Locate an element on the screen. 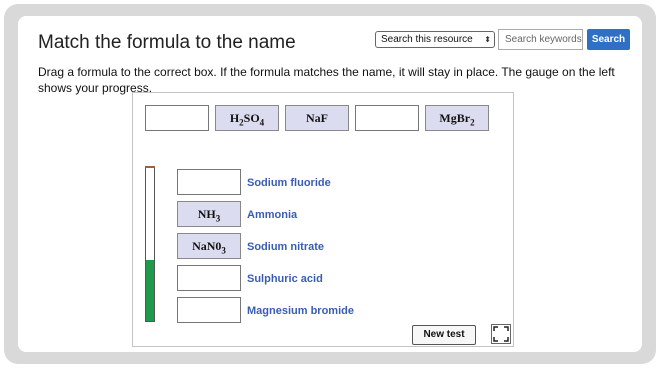  placed-tile-nh3: NH3 is located at coordinates (209, 214).